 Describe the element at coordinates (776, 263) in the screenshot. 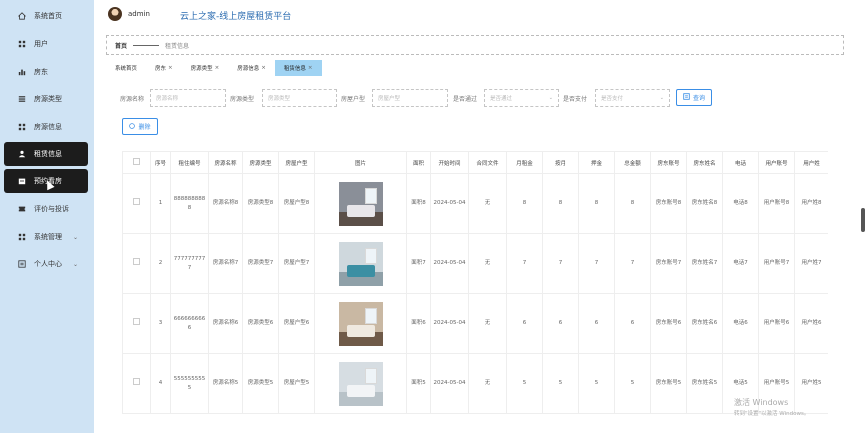

I see `table-cell: 用户账号7` at that location.